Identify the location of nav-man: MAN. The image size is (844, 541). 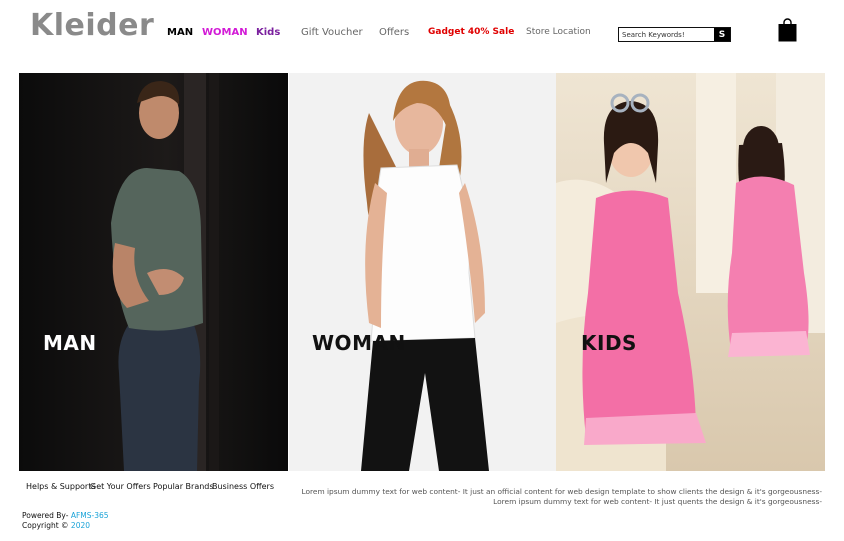
(180, 34).